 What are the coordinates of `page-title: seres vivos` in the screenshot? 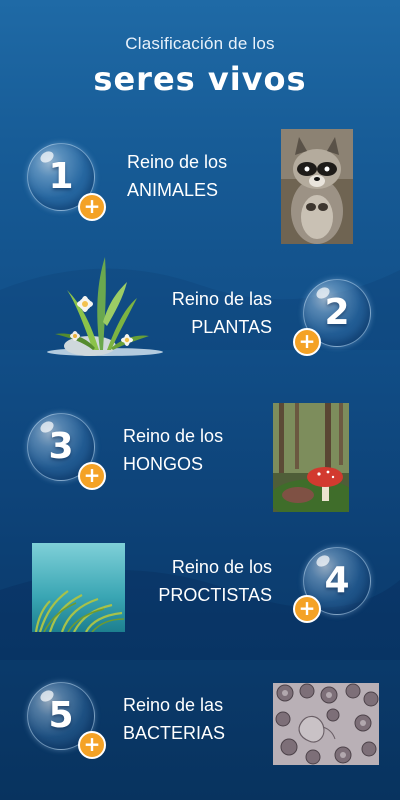 It's located at (200, 79).